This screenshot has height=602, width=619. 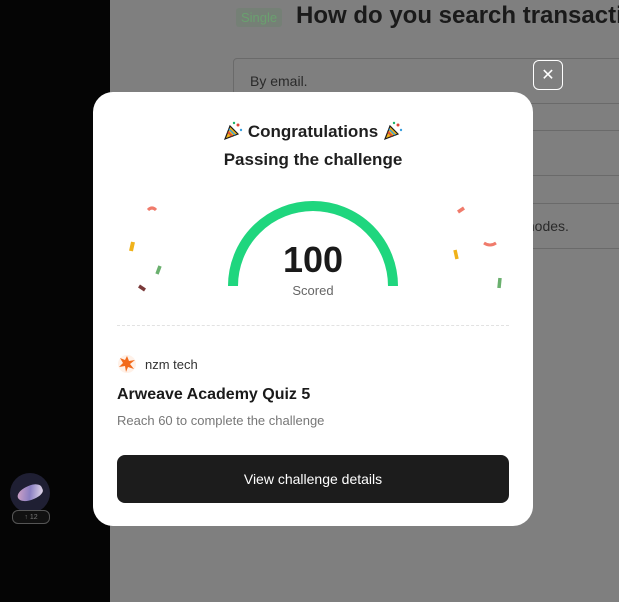 What do you see at coordinates (214, 394) in the screenshot?
I see `challenge-title: Arweave Academy Quiz 5` at bounding box center [214, 394].